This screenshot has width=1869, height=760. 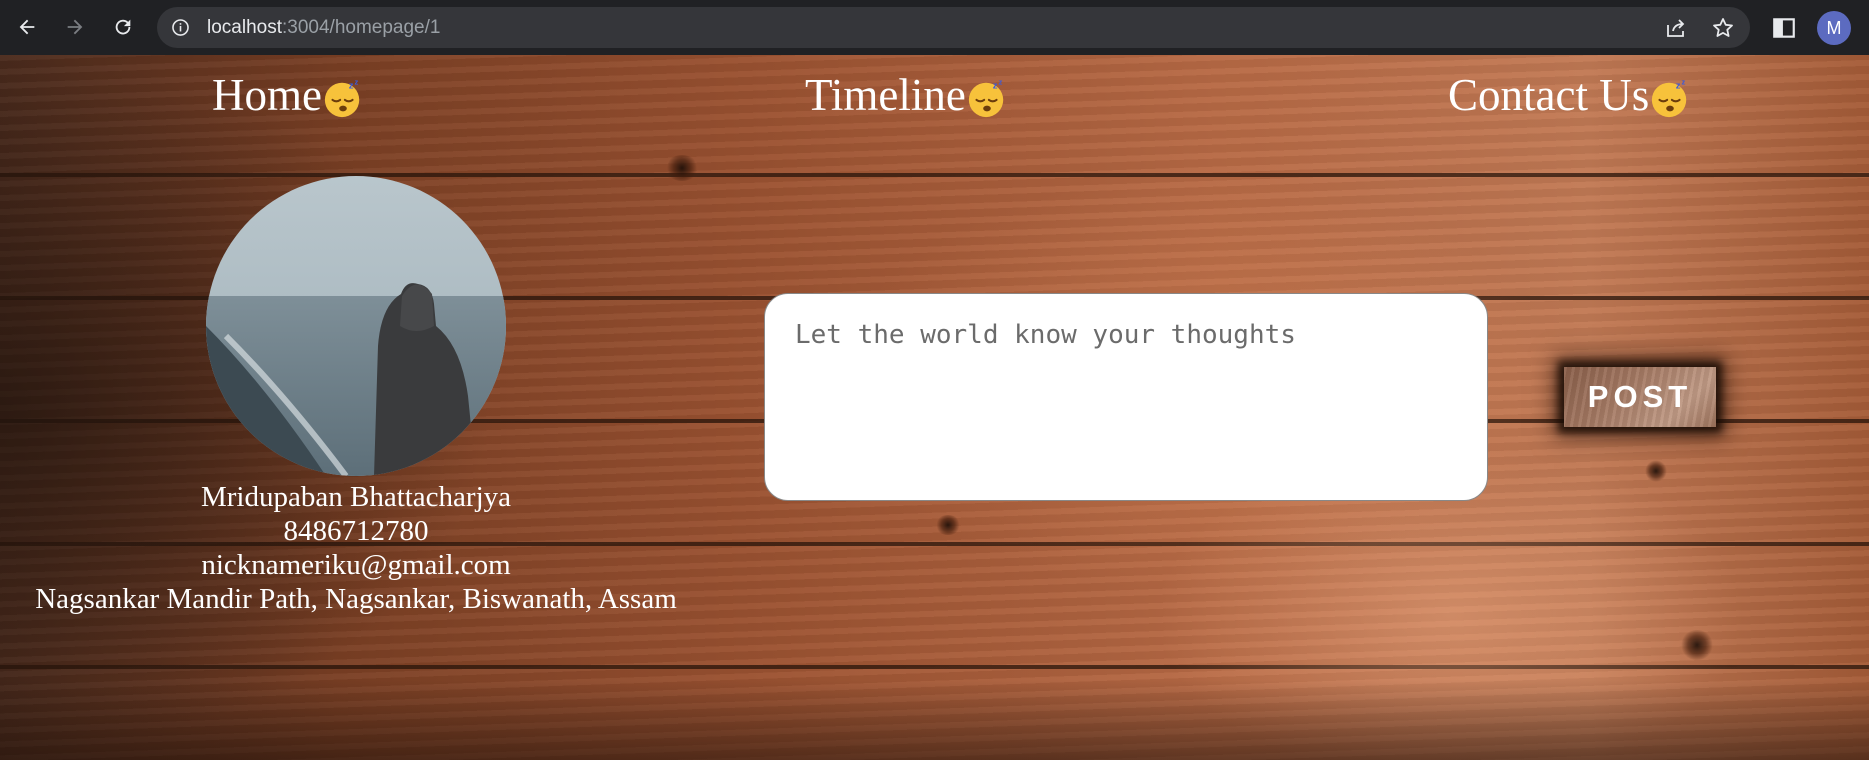 I want to click on profile-email: nicknameriku@gmail.com, so click(x=356, y=565).